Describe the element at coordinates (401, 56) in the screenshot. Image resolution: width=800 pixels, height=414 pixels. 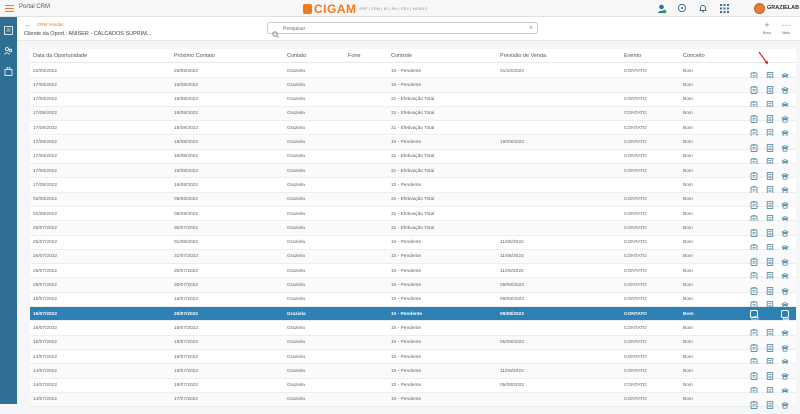
I see `column-header: Controle` at that location.